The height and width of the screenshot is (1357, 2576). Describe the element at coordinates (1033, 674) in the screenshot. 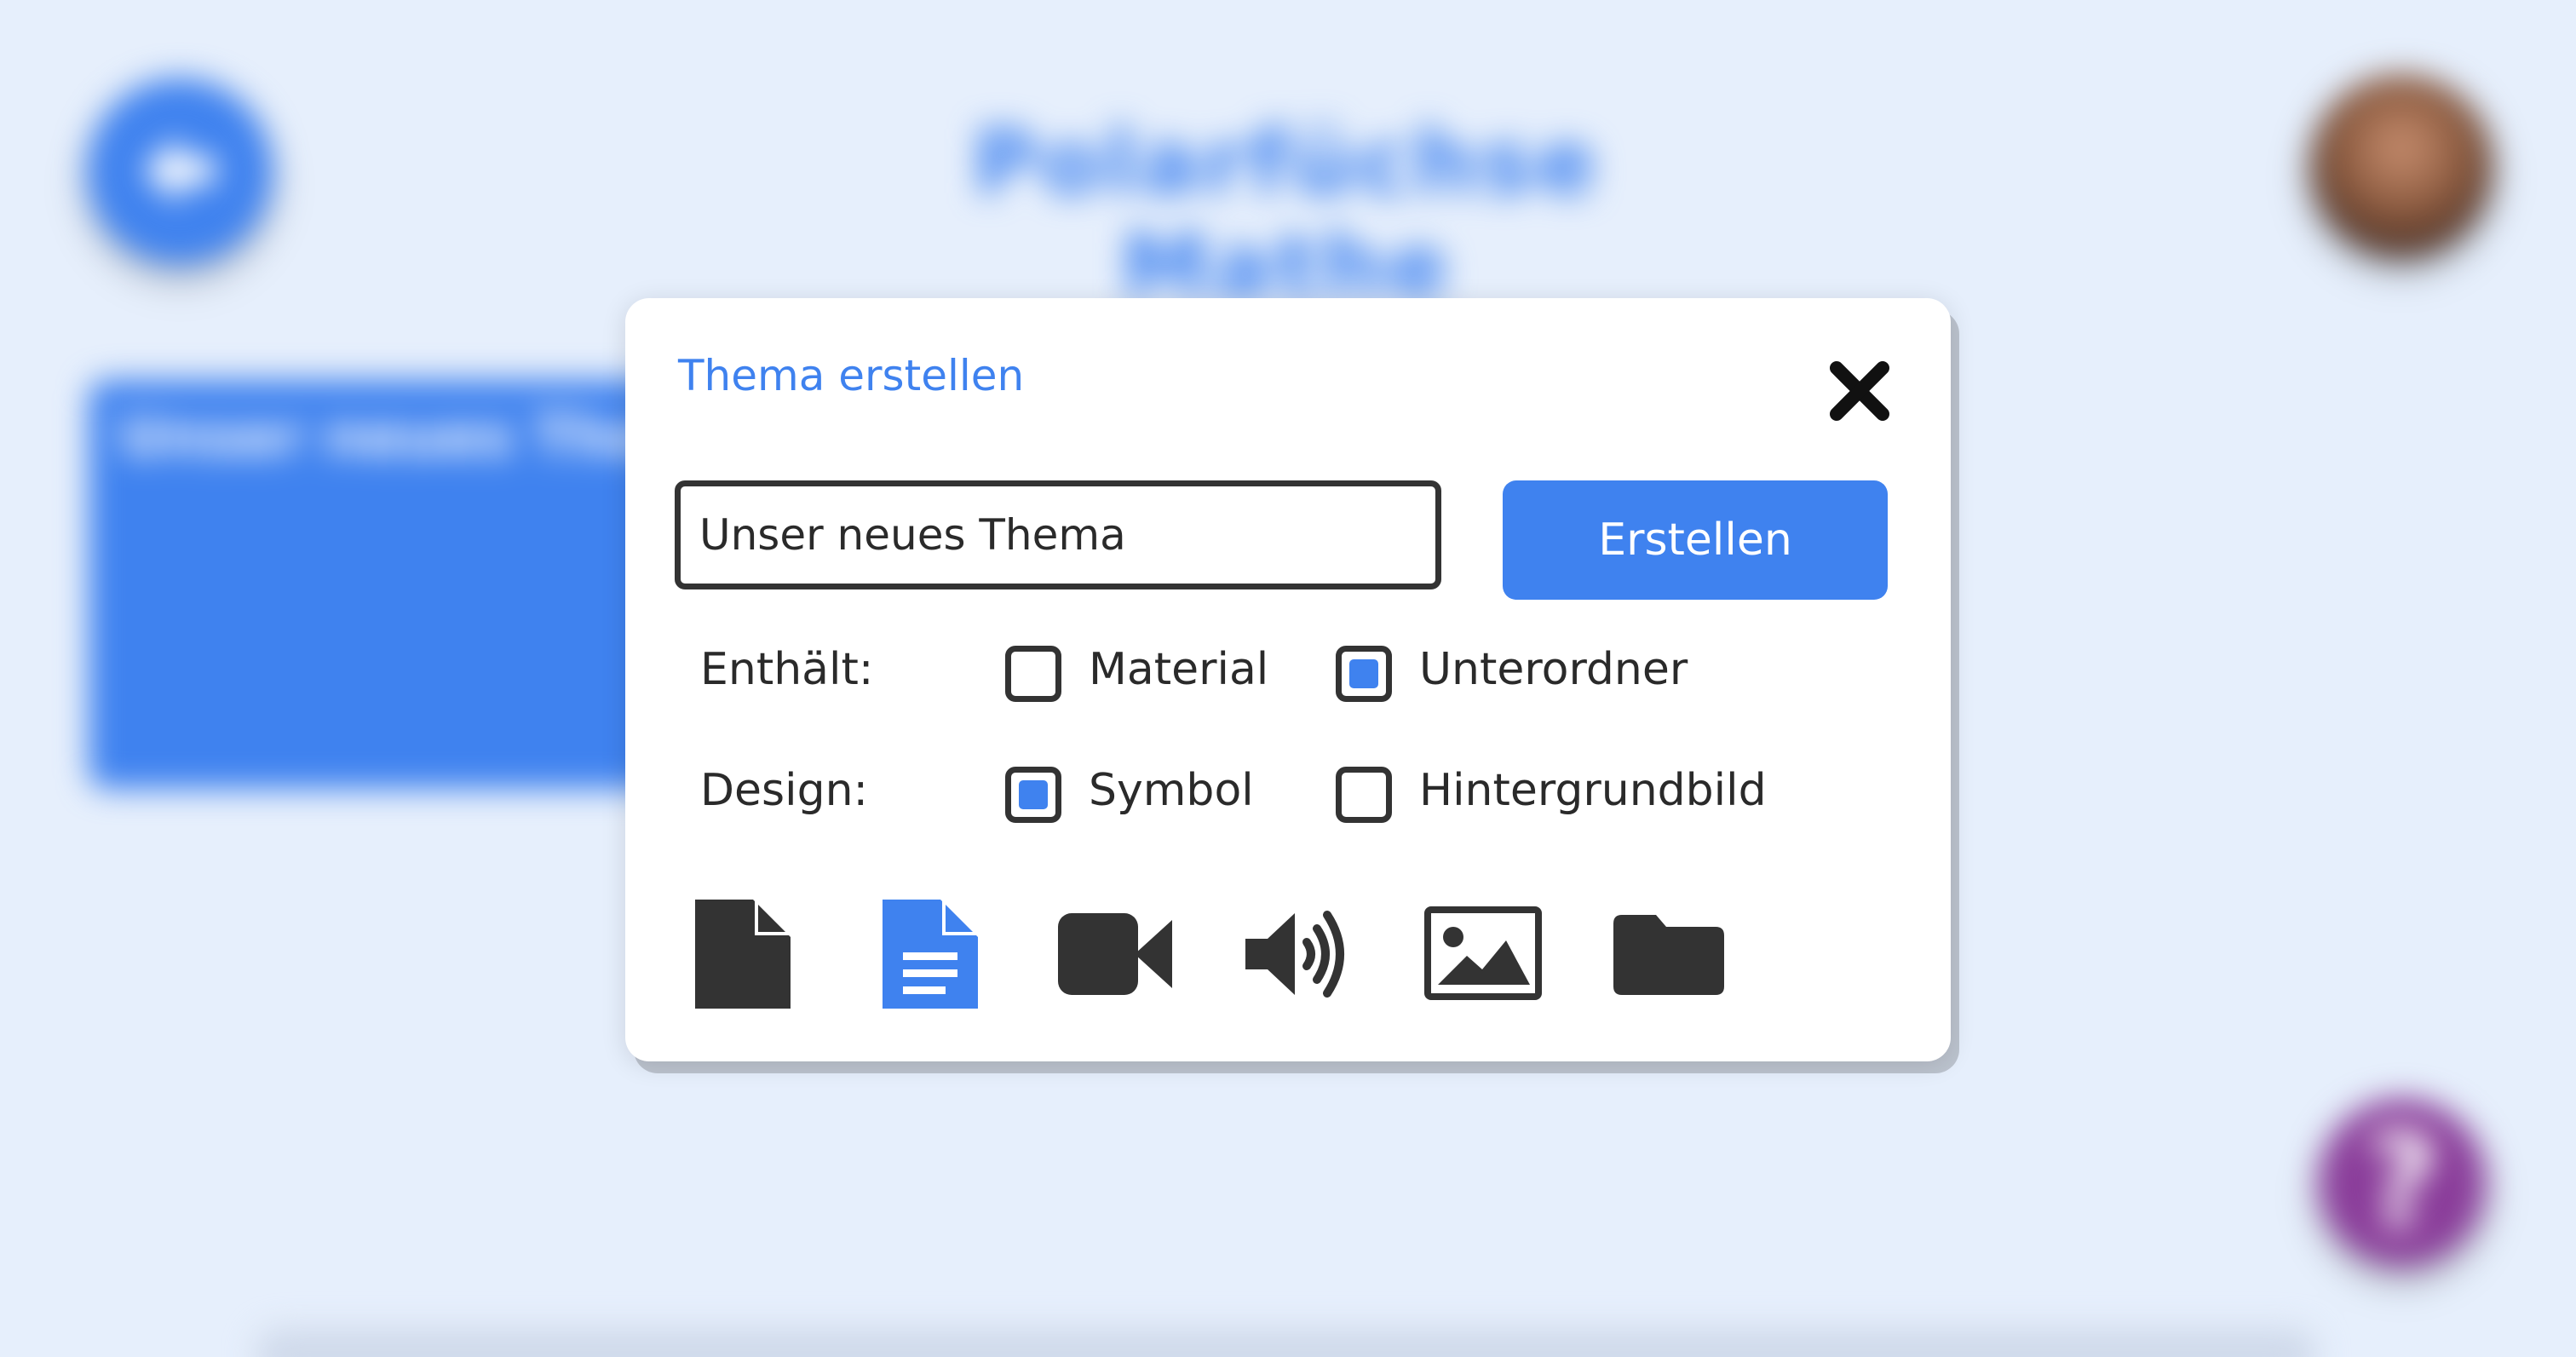

I see `material-checkbox` at that location.